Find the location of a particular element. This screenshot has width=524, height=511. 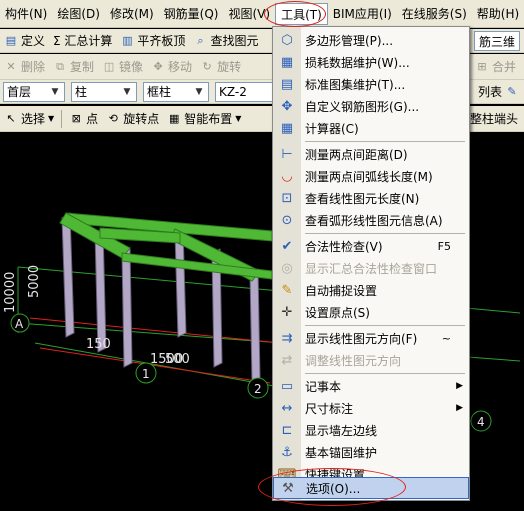

highlight-tools-menu is located at coordinates (295, 14).